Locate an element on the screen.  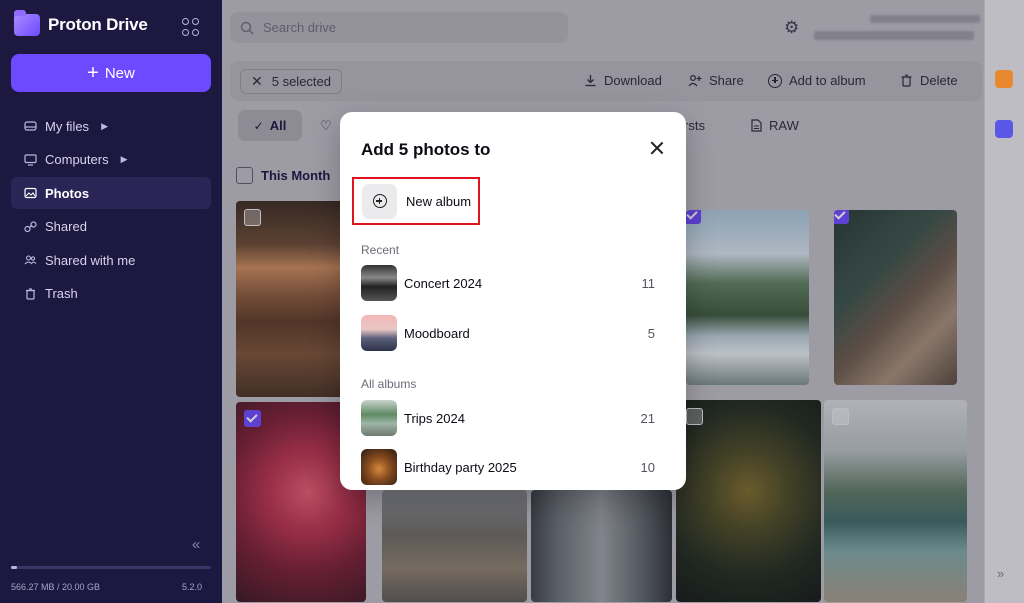
storage-progress-bar is located at coordinates (111, 567).